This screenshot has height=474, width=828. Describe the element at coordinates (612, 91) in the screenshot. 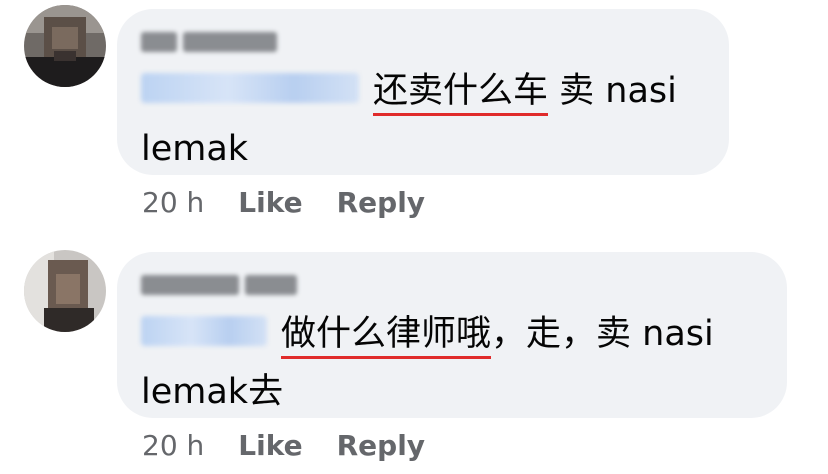

I see `comment-text-continuation: 卖 nasi` at that location.